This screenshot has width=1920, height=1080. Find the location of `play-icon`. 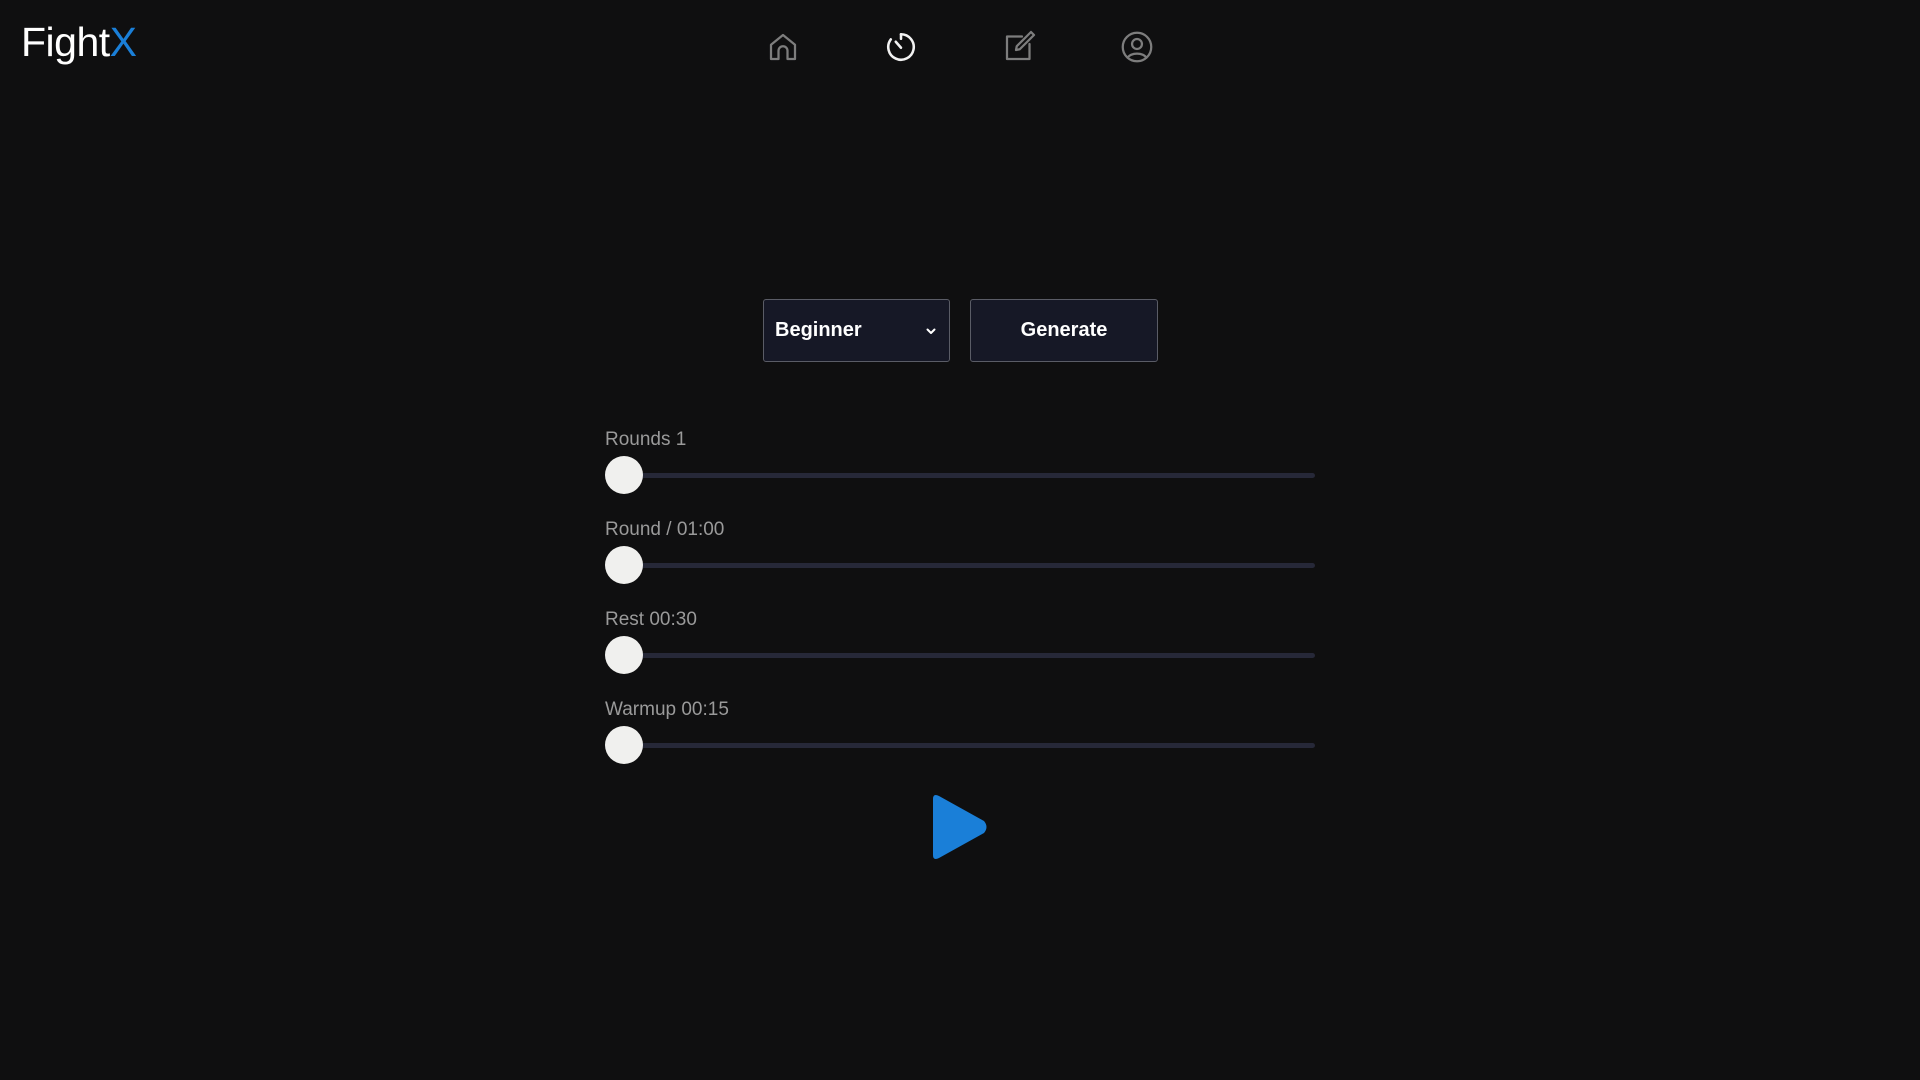

play-icon is located at coordinates (960, 827).